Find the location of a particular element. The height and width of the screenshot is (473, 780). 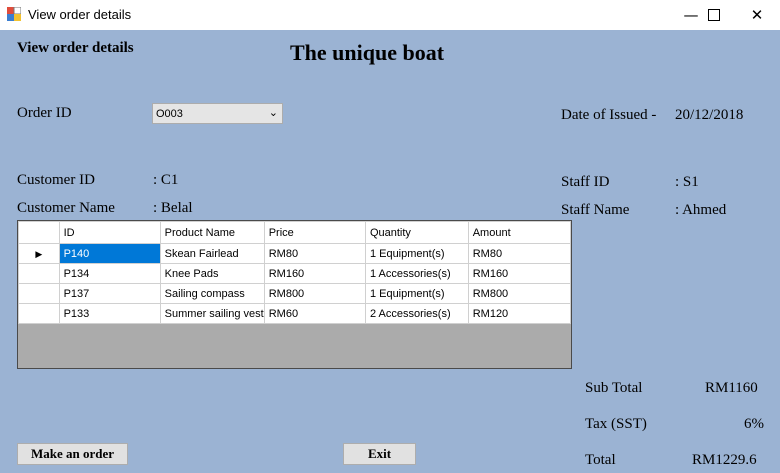

staff-id-label: Staff ID is located at coordinates (585, 182).